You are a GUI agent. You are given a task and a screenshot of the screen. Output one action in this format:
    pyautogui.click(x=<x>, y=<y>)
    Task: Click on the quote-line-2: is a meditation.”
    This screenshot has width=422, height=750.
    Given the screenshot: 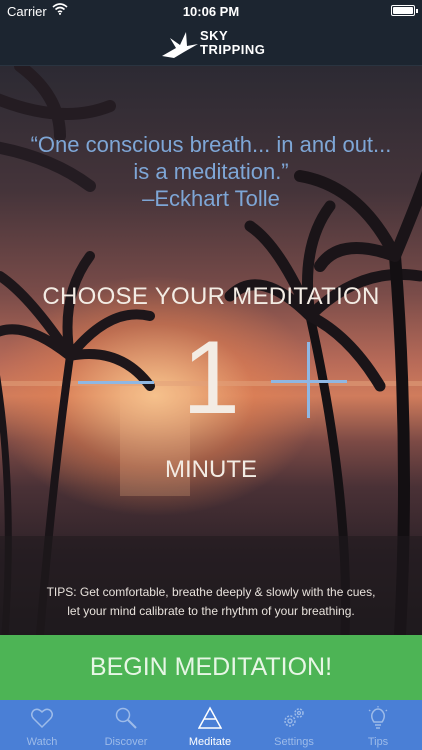 What is the action you would take?
    pyautogui.click(x=211, y=171)
    